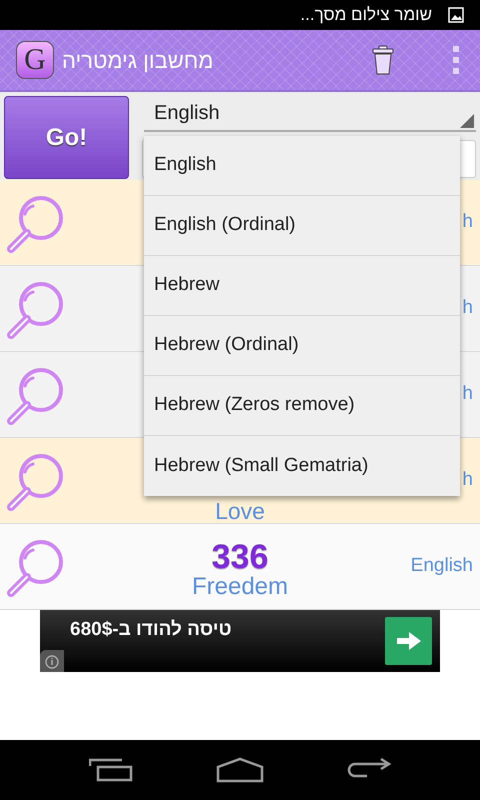  Describe the element at coordinates (302, 346) in the screenshot. I see `dropdown-option: Hebrew (Ordinal)` at that location.